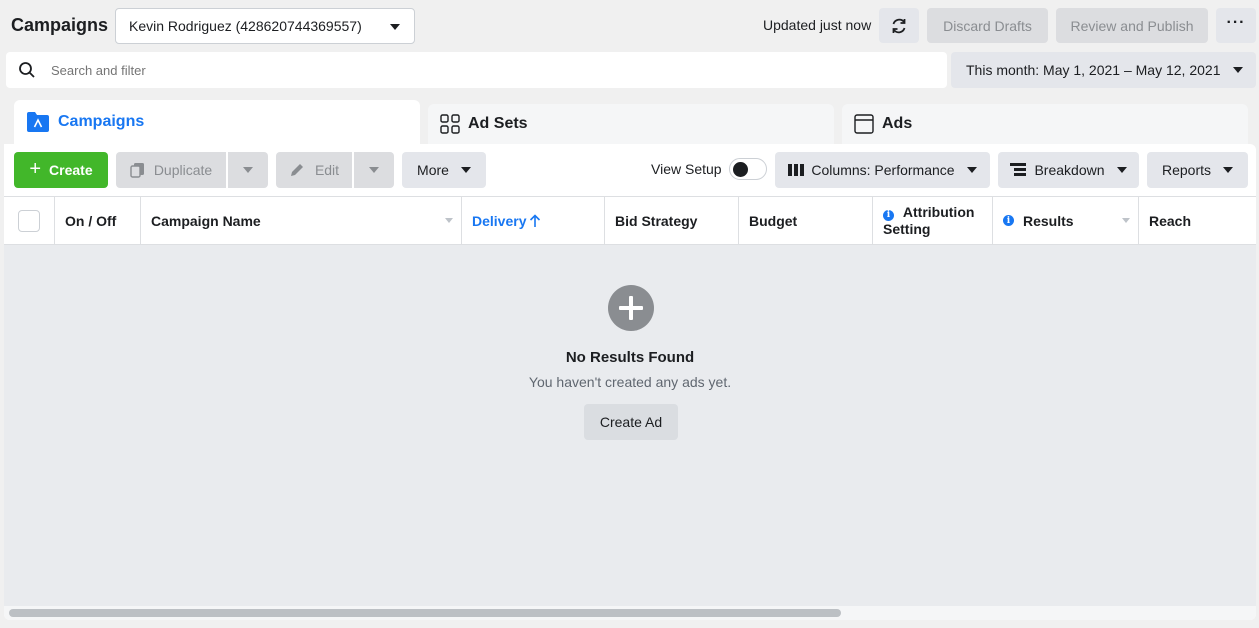  I want to click on col-budget: Budget, so click(806, 220).